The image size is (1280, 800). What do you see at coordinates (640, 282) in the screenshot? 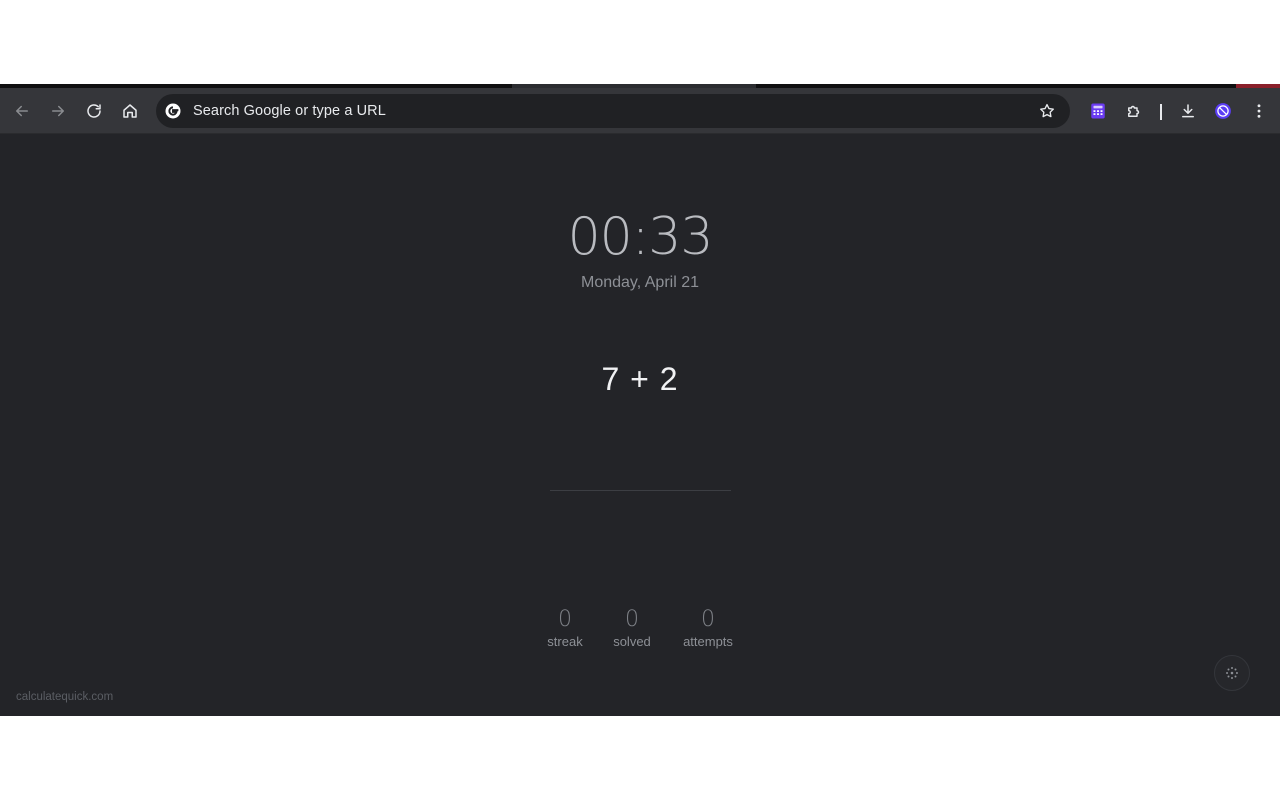
I see `clock-date: Monday, April 21` at bounding box center [640, 282].